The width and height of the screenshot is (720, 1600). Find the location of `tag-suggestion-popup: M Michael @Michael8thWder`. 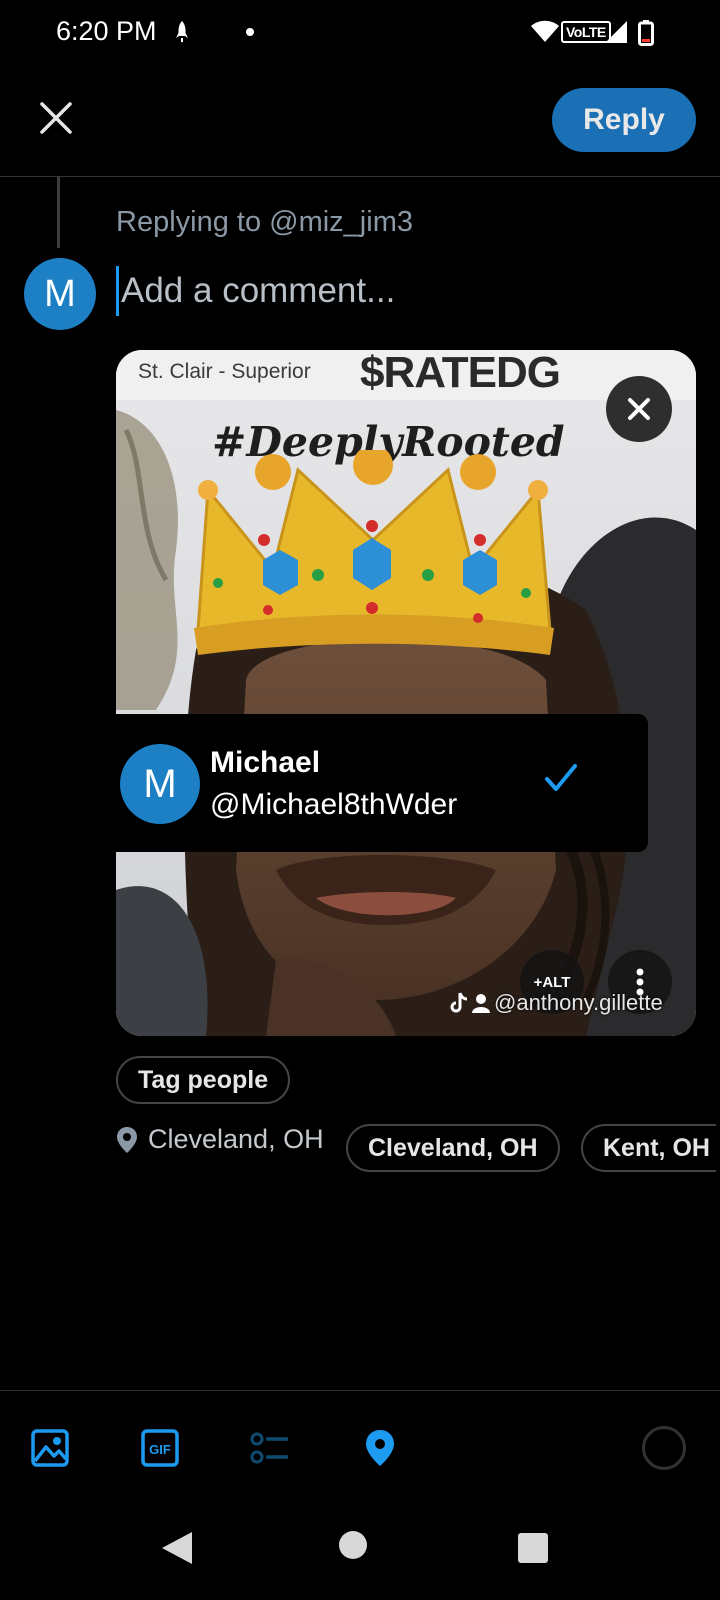

tag-suggestion-popup: M Michael @Michael8thWder is located at coordinates (382, 783).